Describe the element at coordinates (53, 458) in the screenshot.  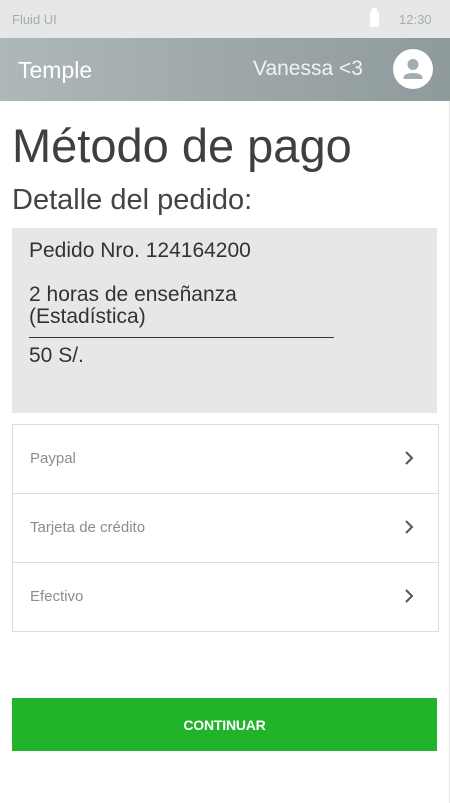
I see `payment-option-label: Paypal` at that location.